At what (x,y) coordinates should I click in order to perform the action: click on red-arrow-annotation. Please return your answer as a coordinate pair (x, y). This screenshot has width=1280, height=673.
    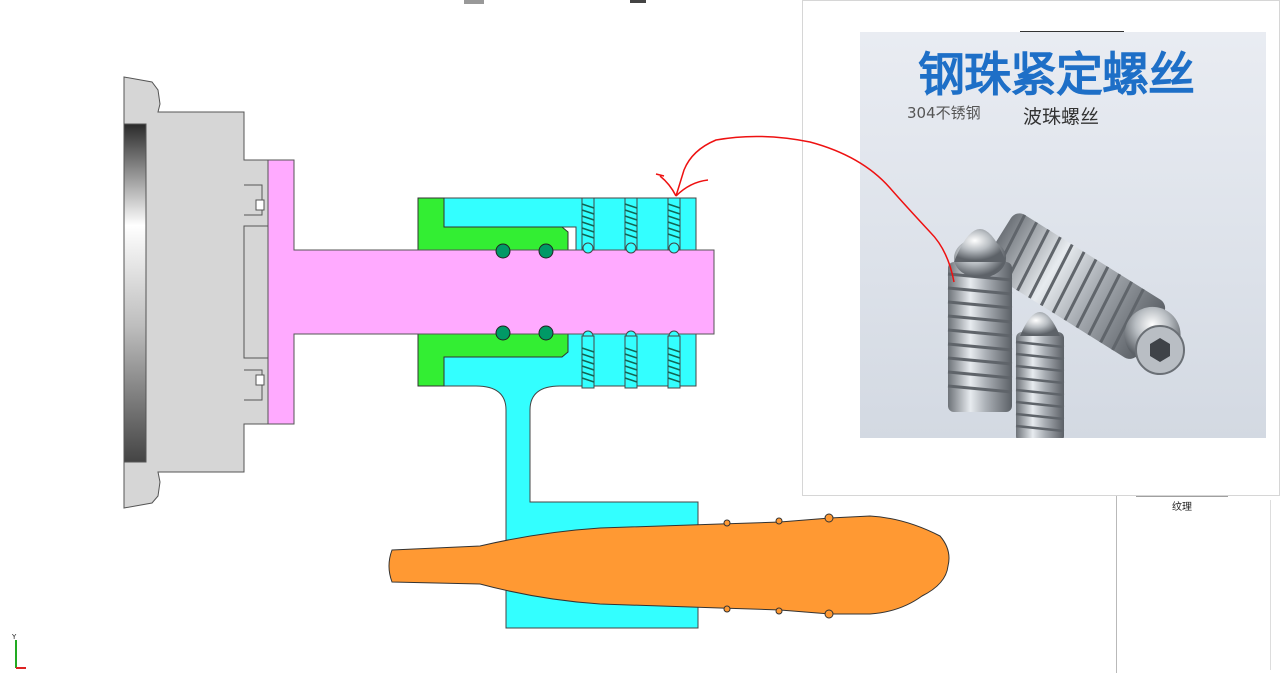
    Looking at the image, I should click on (805, 209).